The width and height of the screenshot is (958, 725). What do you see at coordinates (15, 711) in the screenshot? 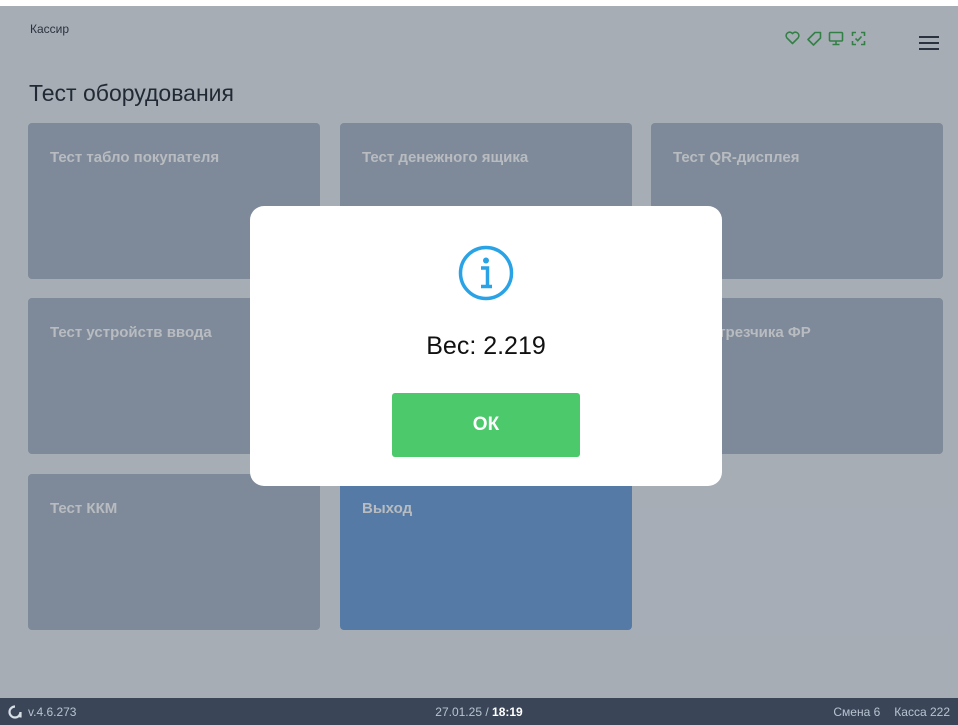
I see `app-logo-icon` at bounding box center [15, 711].